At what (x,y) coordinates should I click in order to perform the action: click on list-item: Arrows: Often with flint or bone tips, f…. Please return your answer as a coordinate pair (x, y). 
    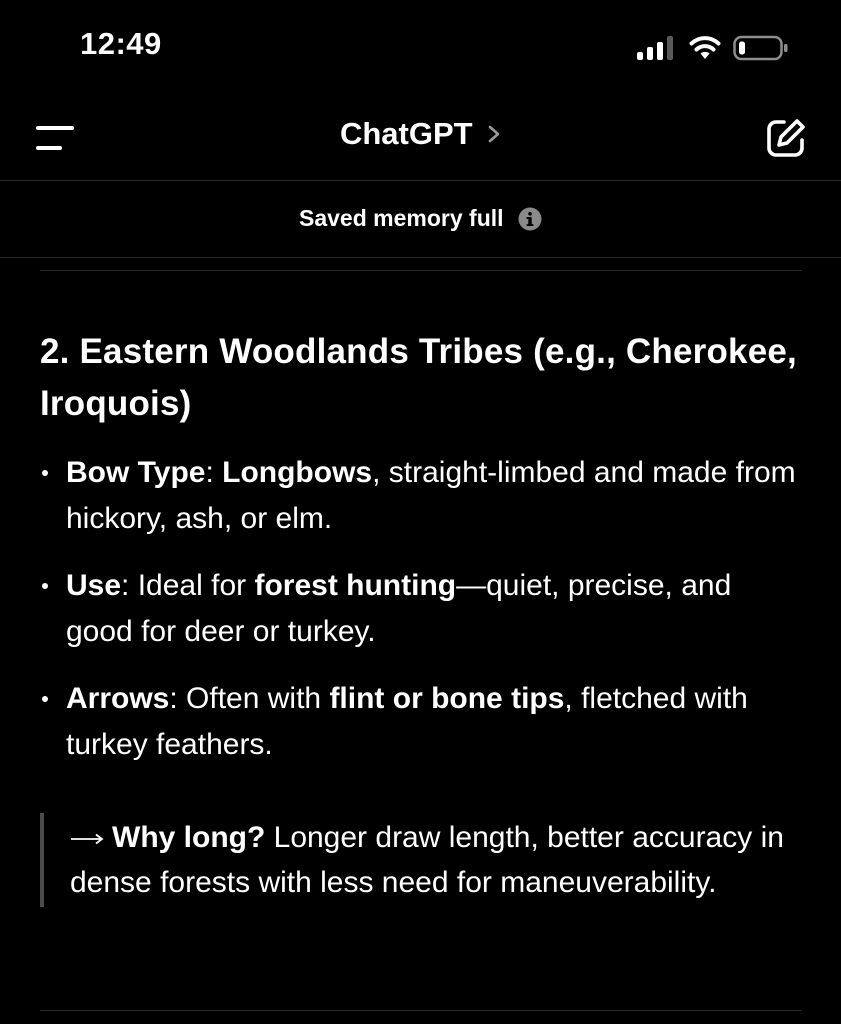
    Looking at the image, I should click on (420, 722).